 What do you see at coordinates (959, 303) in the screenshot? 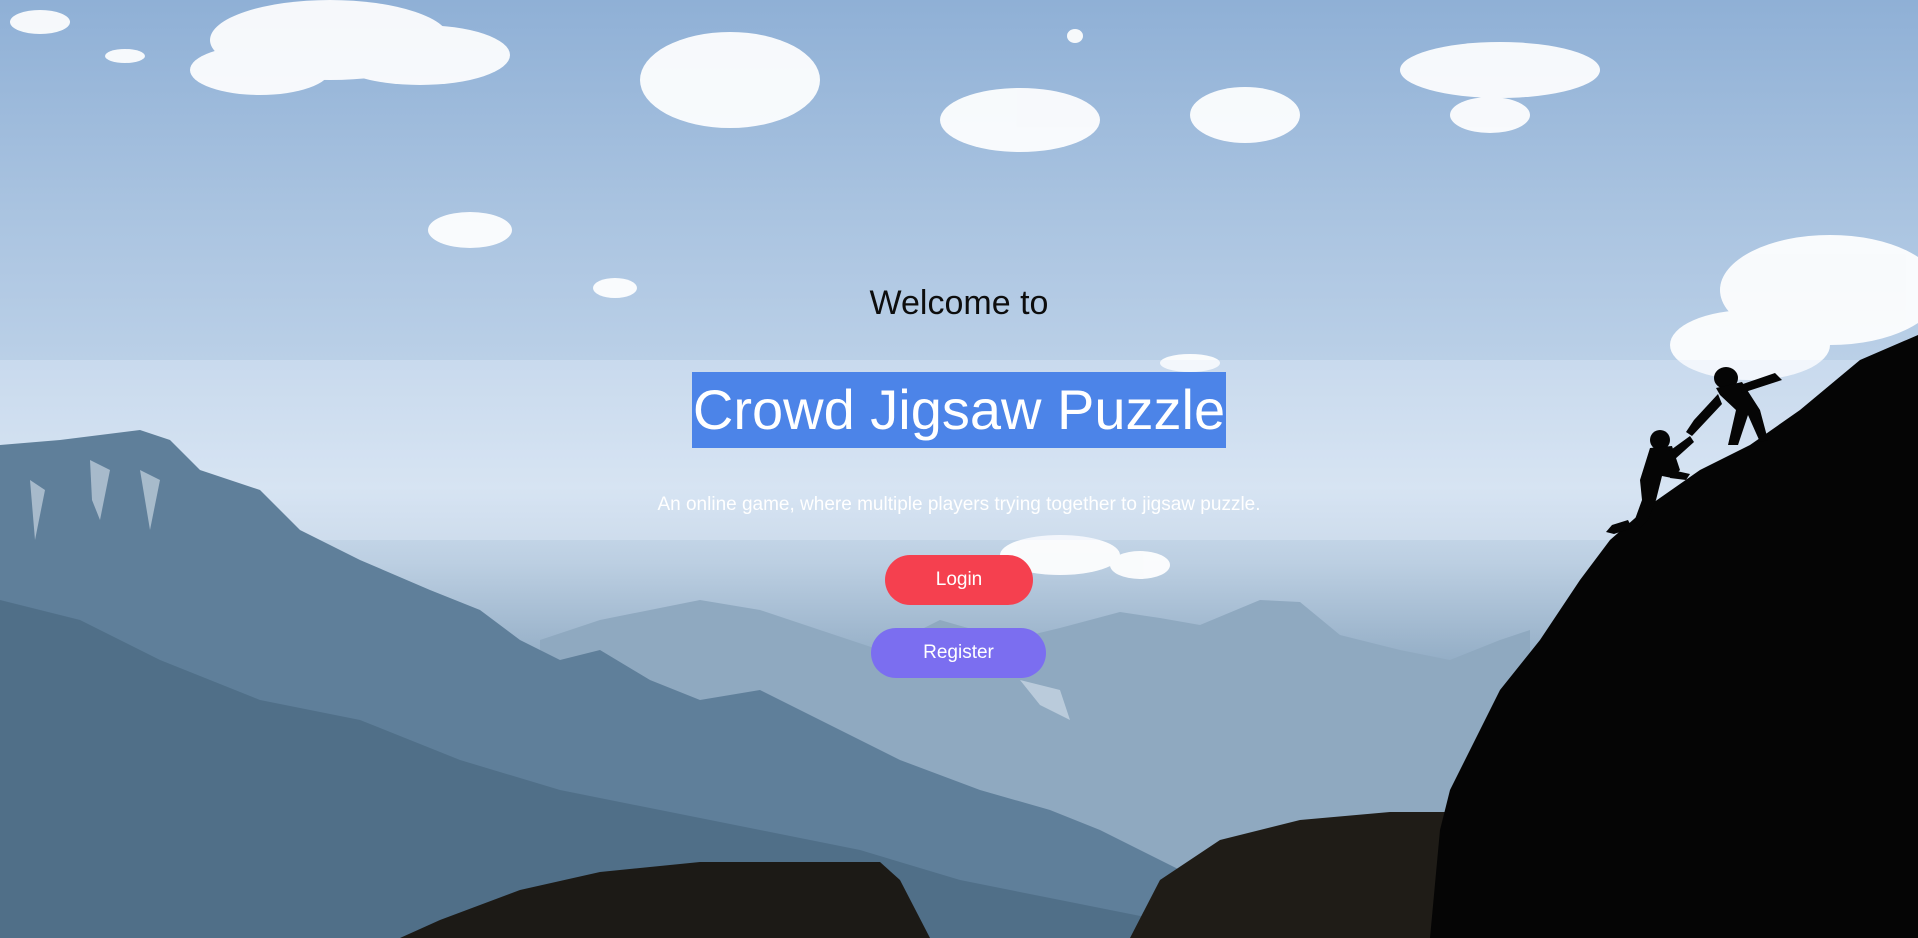
I see `welcome-heading: Welcome to` at bounding box center [959, 303].